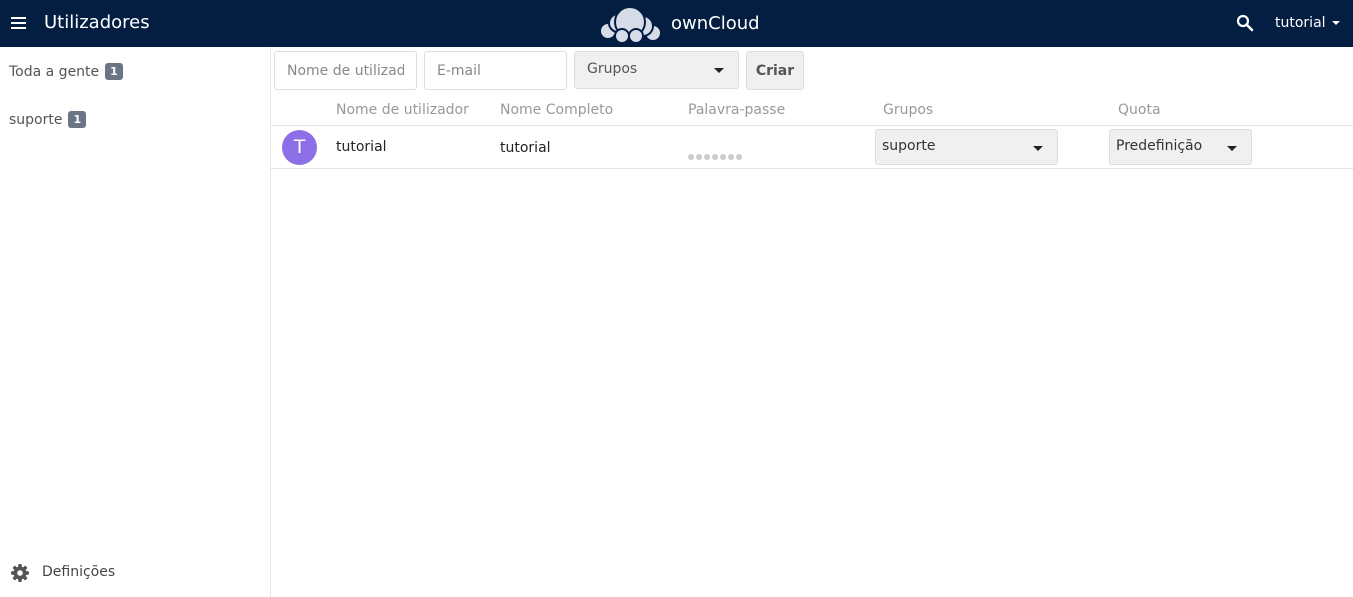 This screenshot has height=597, width=1353. Describe the element at coordinates (1245, 23) in the screenshot. I see `search-icon` at that location.